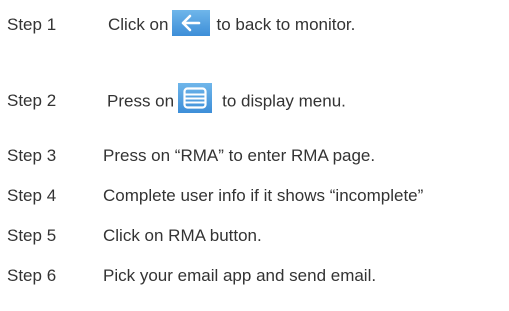 This screenshot has width=509, height=311. I want to click on step-text: Press on to display menu., so click(226, 100).